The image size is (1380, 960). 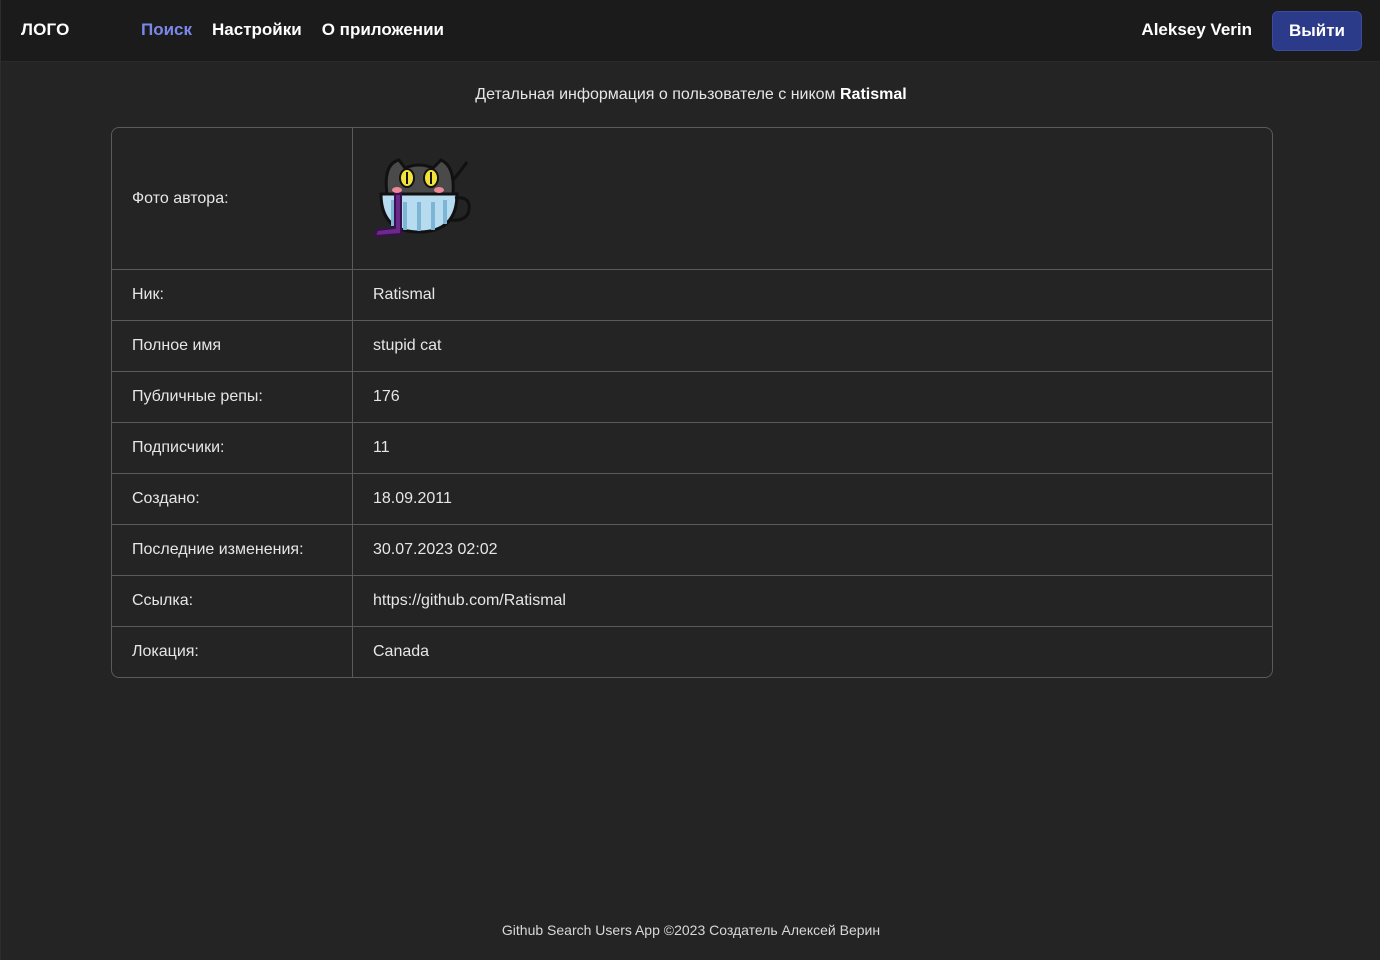 What do you see at coordinates (407, 345) in the screenshot?
I see `row-value: stupid cat` at bounding box center [407, 345].